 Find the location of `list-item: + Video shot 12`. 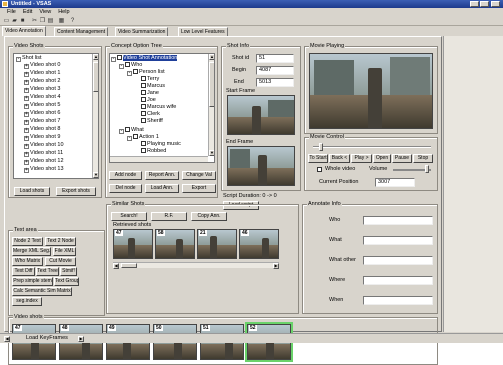

list-item: + Video shot 12 is located at coordinates (44, 161).